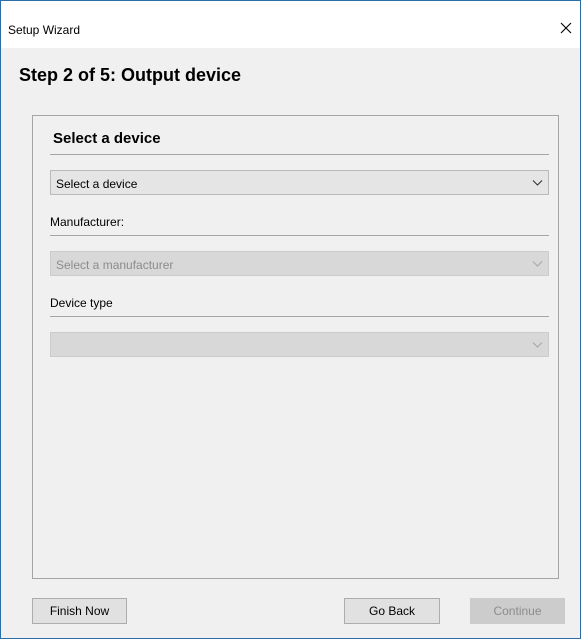 Image resolution: width=581 pixels, height=639 pixels. I want to click on section-divider, so click(299, 154).